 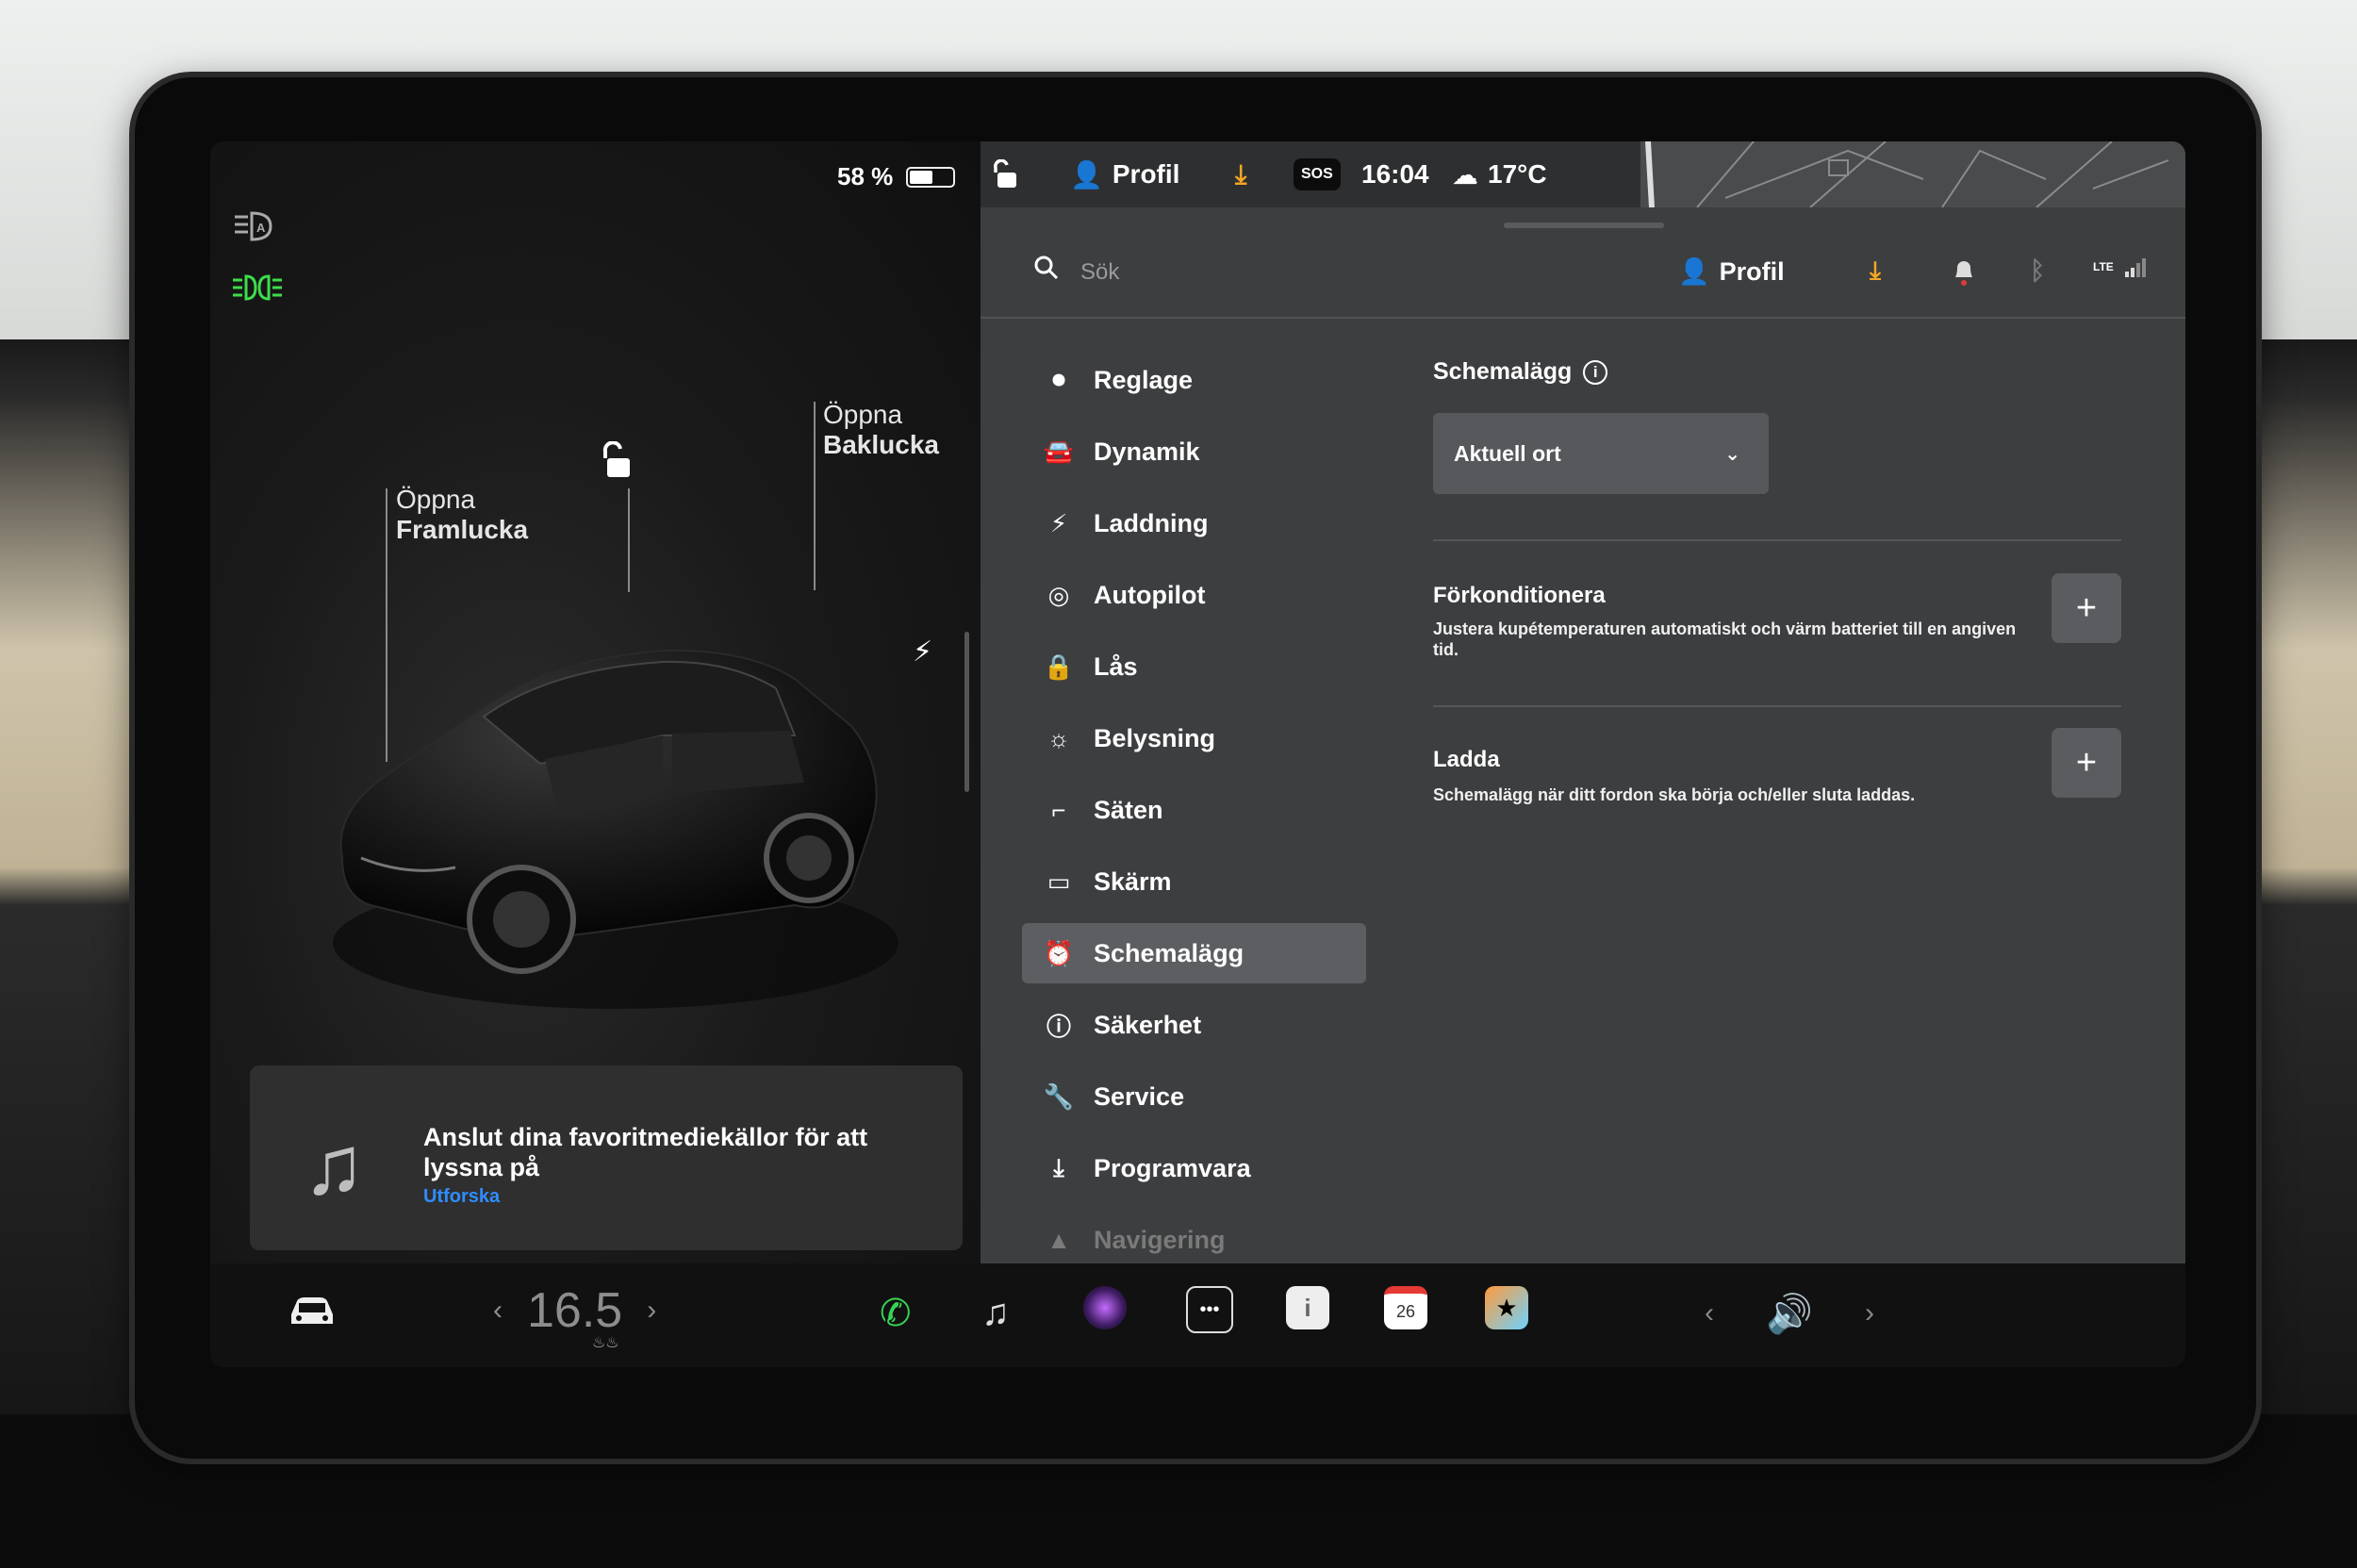 I want to click on status-bar: 👤 Profil ⤓ SOS 16:04 ☁ 17°C, so click(x=1583, y=174).